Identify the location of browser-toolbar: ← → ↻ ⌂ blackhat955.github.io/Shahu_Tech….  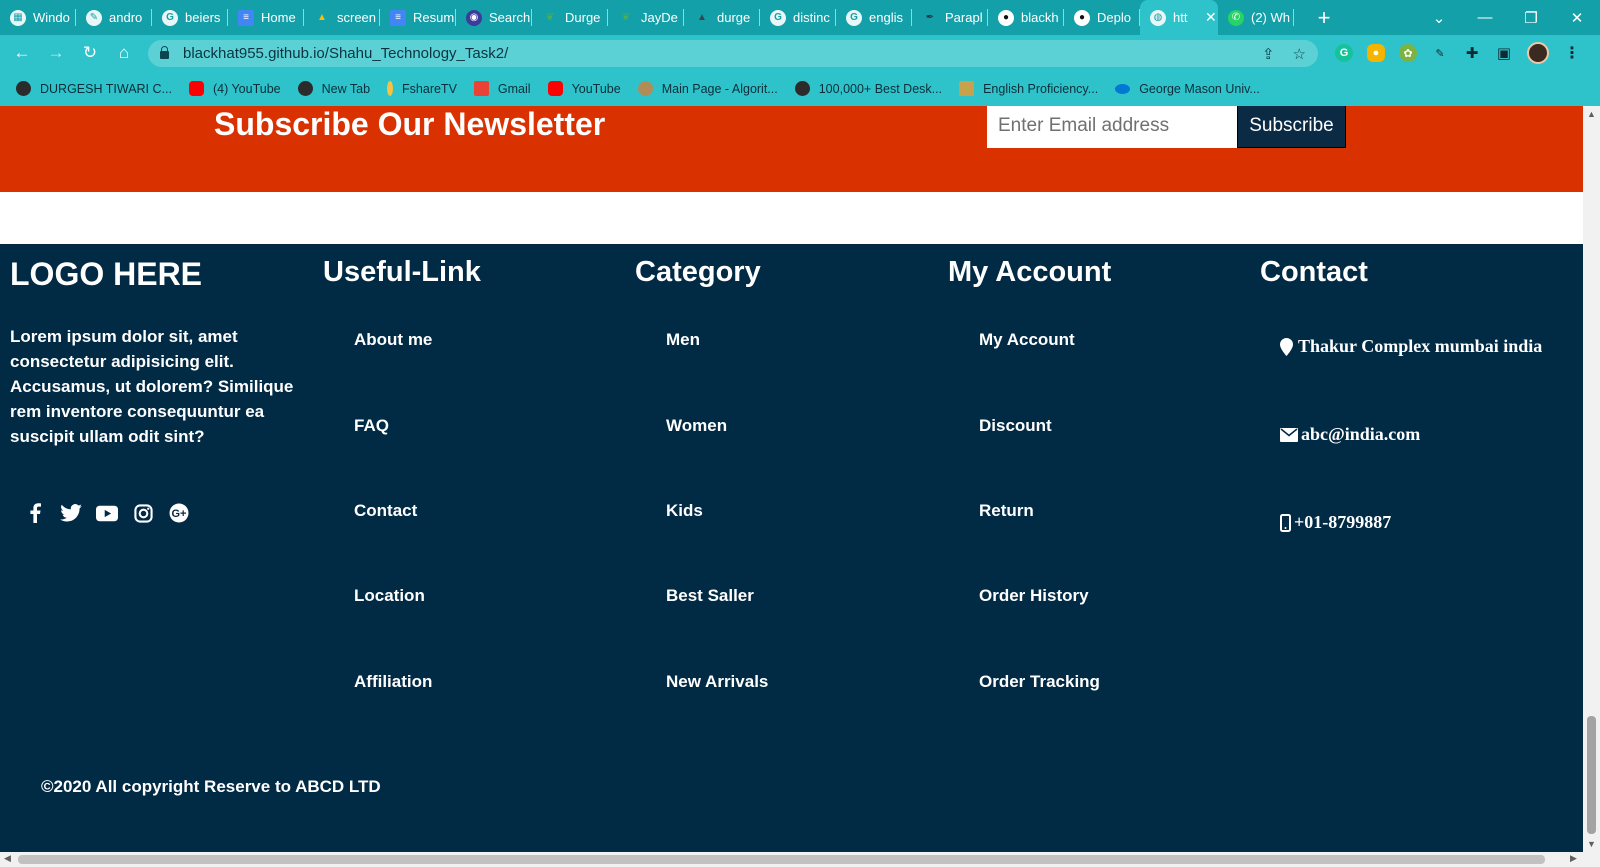
(800, 53).